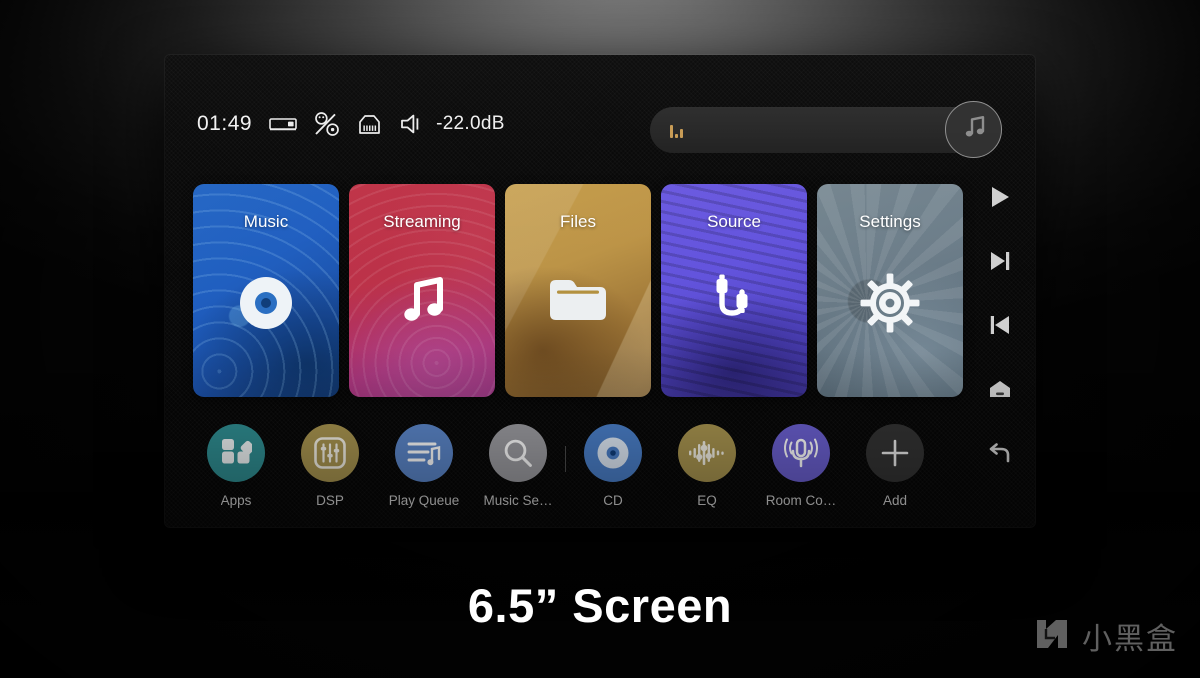  Describe the element at coordinates (412, 124) in the screenshot. I see `speaker-volume-icon` at that location.